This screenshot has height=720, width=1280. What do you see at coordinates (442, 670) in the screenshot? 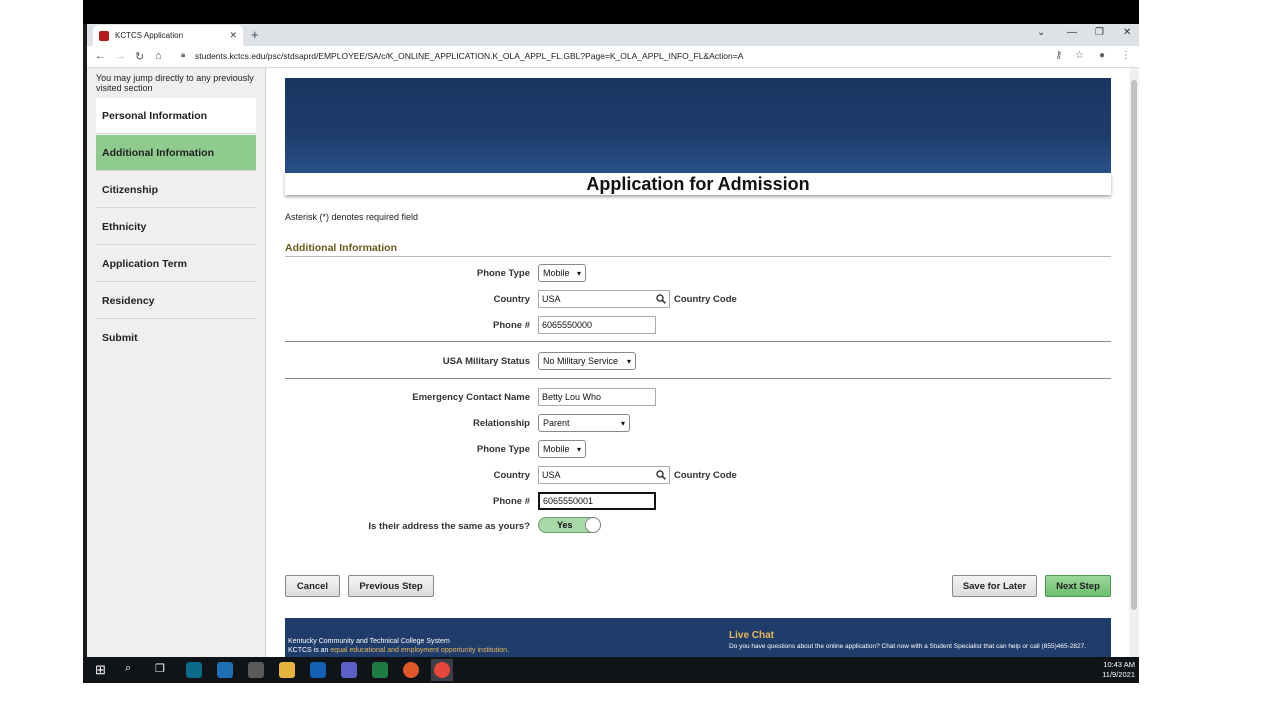
I see `chrome-icon` at bounding box center [442, 670].